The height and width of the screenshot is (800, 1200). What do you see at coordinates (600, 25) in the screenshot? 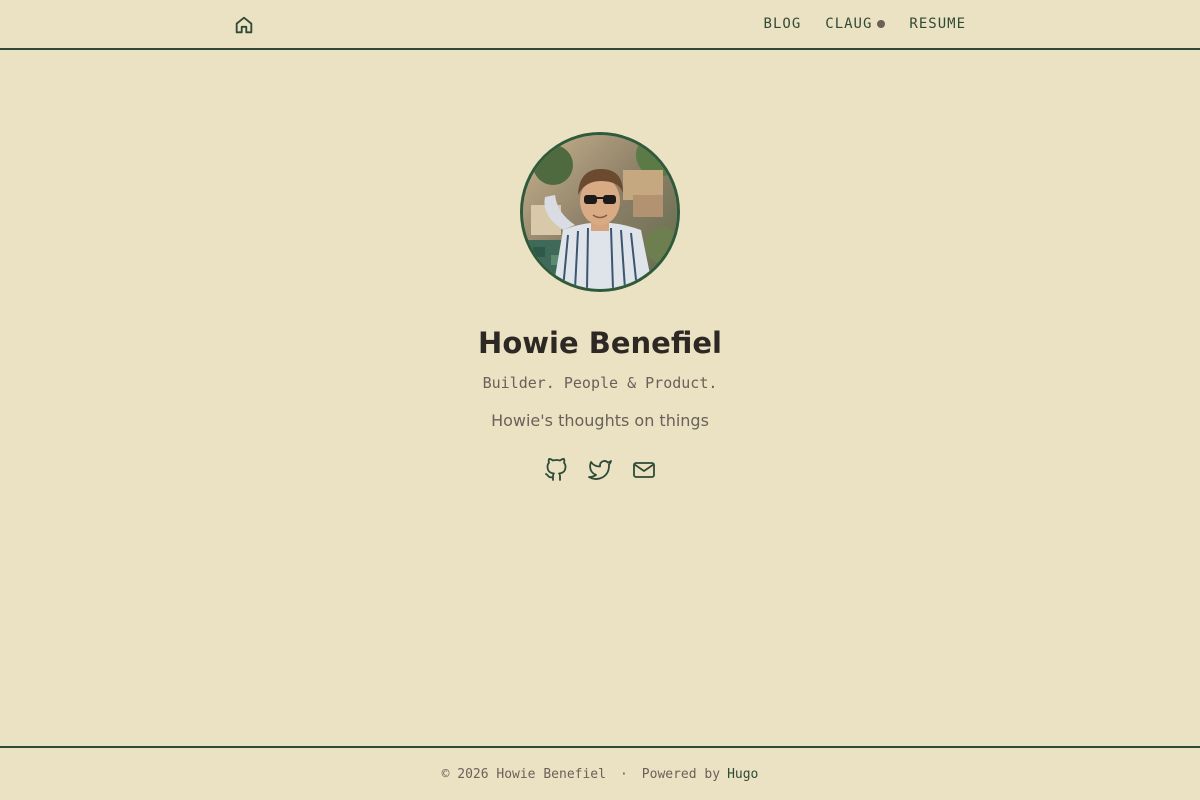
I see `top-navigation-bar: BLOG CLAUG RESUME` at bounding box center [600, 25].